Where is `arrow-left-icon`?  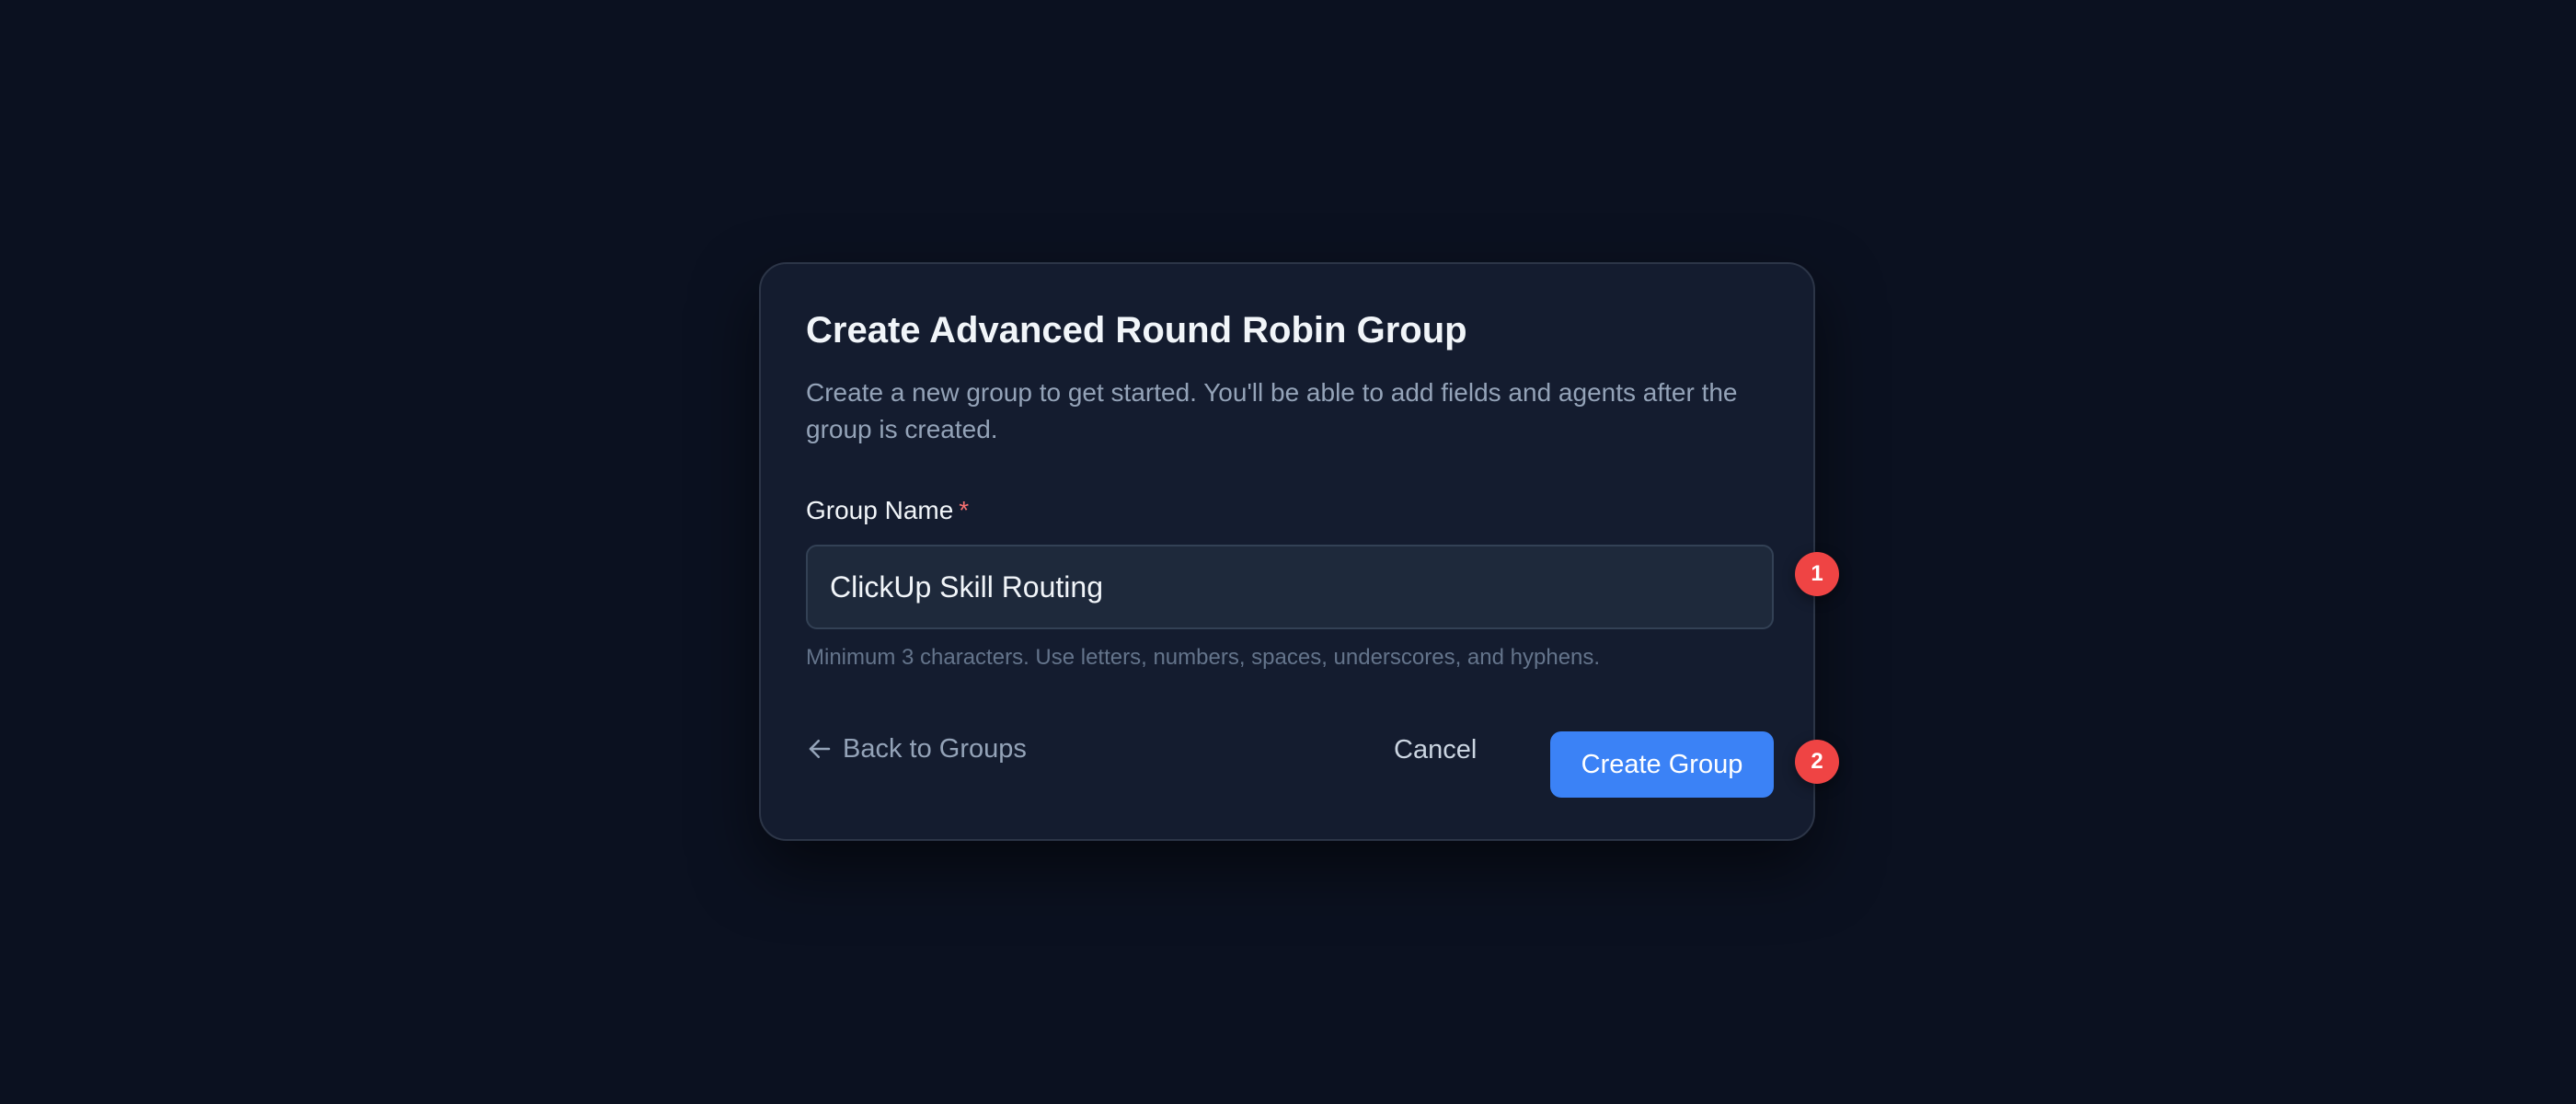
arrow-left-icon is located at coordinates (820, 749).